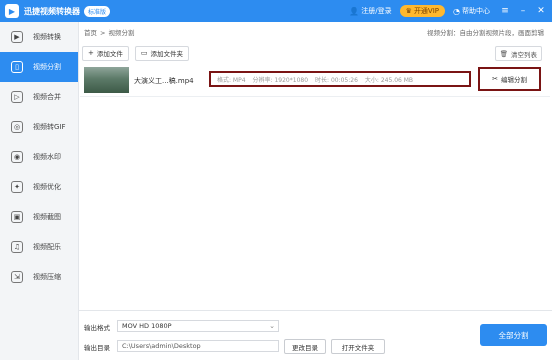 The height and width of the screenshot is (361, 552). I want to click on file-format: 格式: MP4, so click(231, 80).